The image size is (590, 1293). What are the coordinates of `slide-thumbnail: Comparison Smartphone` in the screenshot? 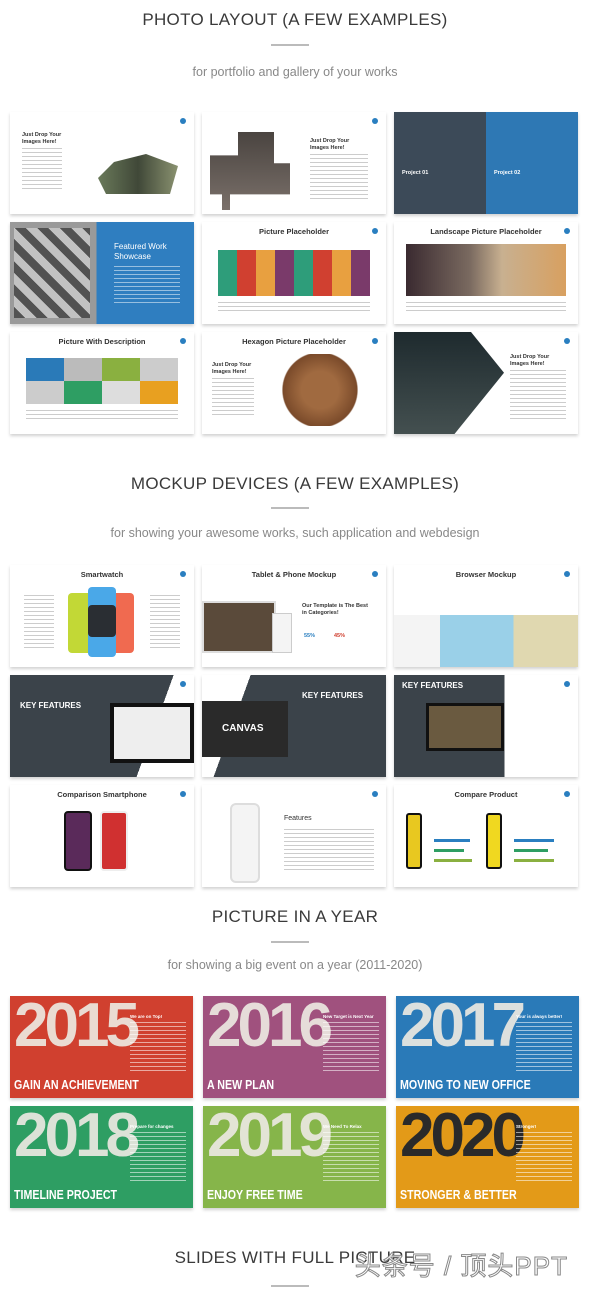 It's located at (102, 836).